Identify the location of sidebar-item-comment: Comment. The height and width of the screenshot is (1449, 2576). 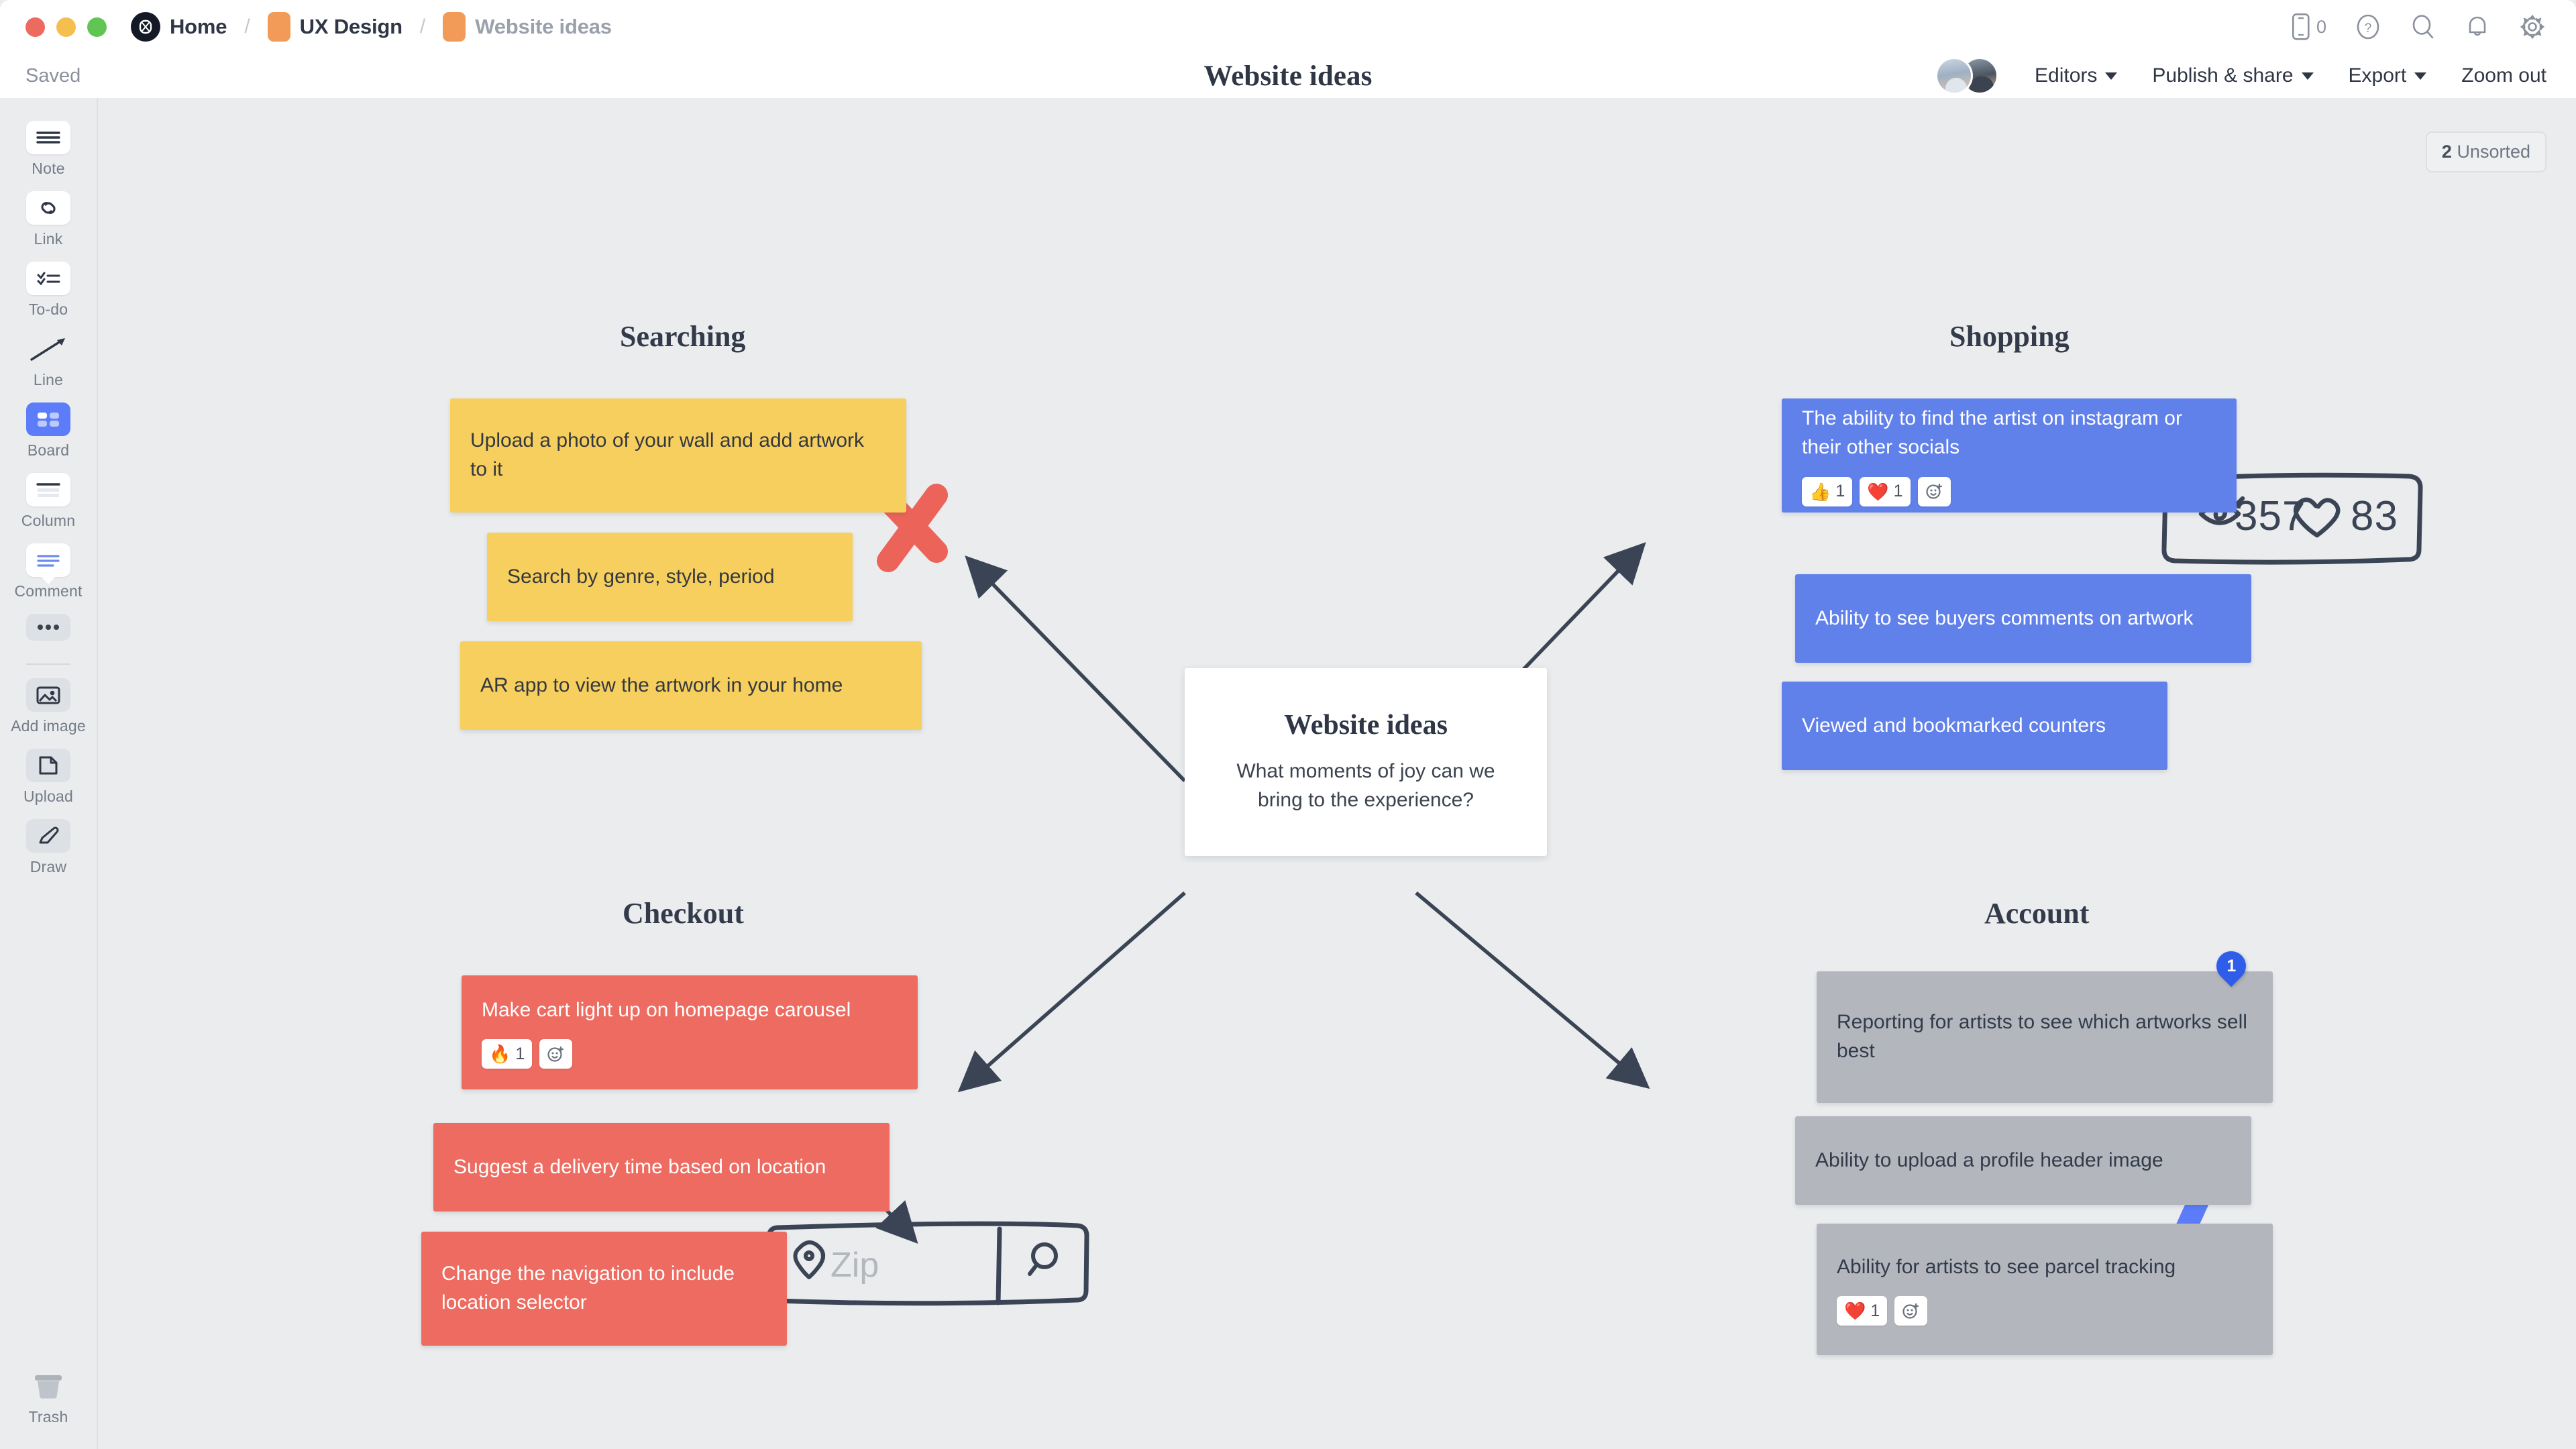
(48, 571).